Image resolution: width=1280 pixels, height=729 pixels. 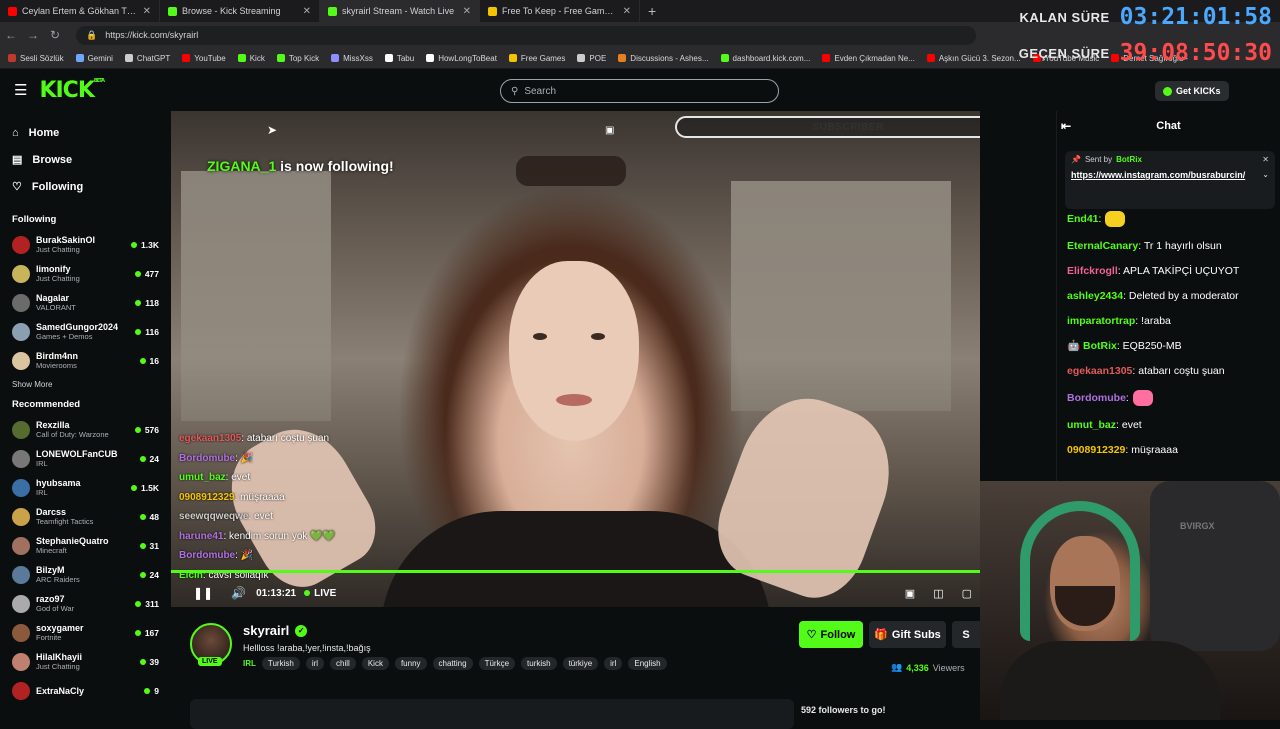 What do you see at coordinates (85, 516) in the screenshot?
I see `sidebar-channel: Darcss Teamfight Tactics 48` at bounding box center [85, 516].